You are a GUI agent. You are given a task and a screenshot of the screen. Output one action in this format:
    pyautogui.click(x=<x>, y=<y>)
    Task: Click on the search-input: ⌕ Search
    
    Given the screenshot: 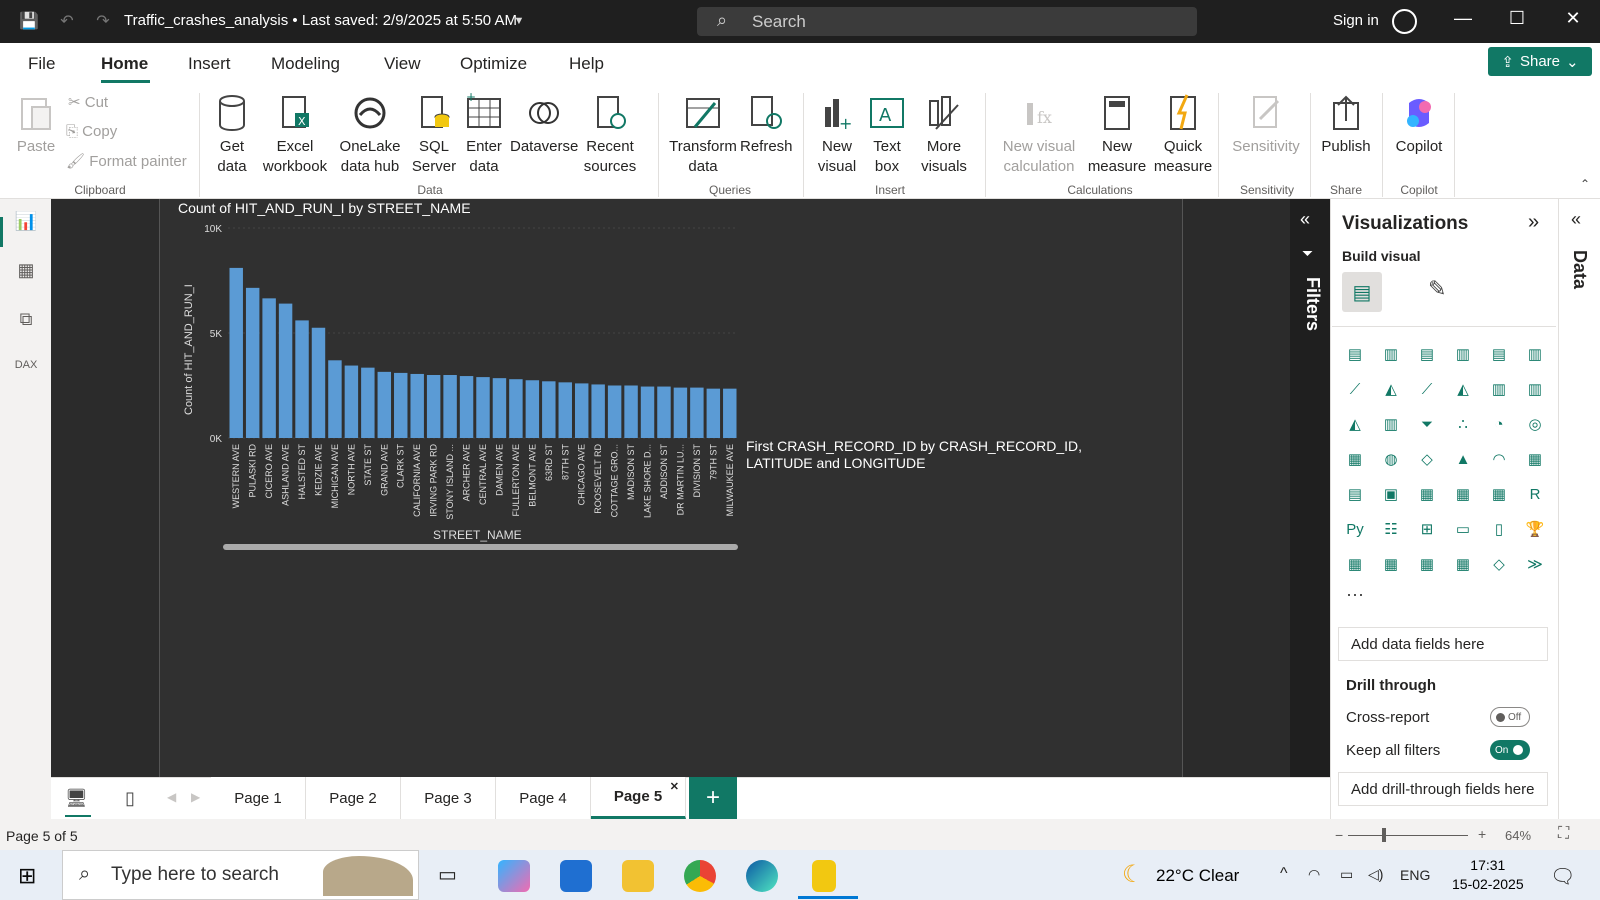 What is the action you would take?
    pyautogui.click(x=947, y=21)
    